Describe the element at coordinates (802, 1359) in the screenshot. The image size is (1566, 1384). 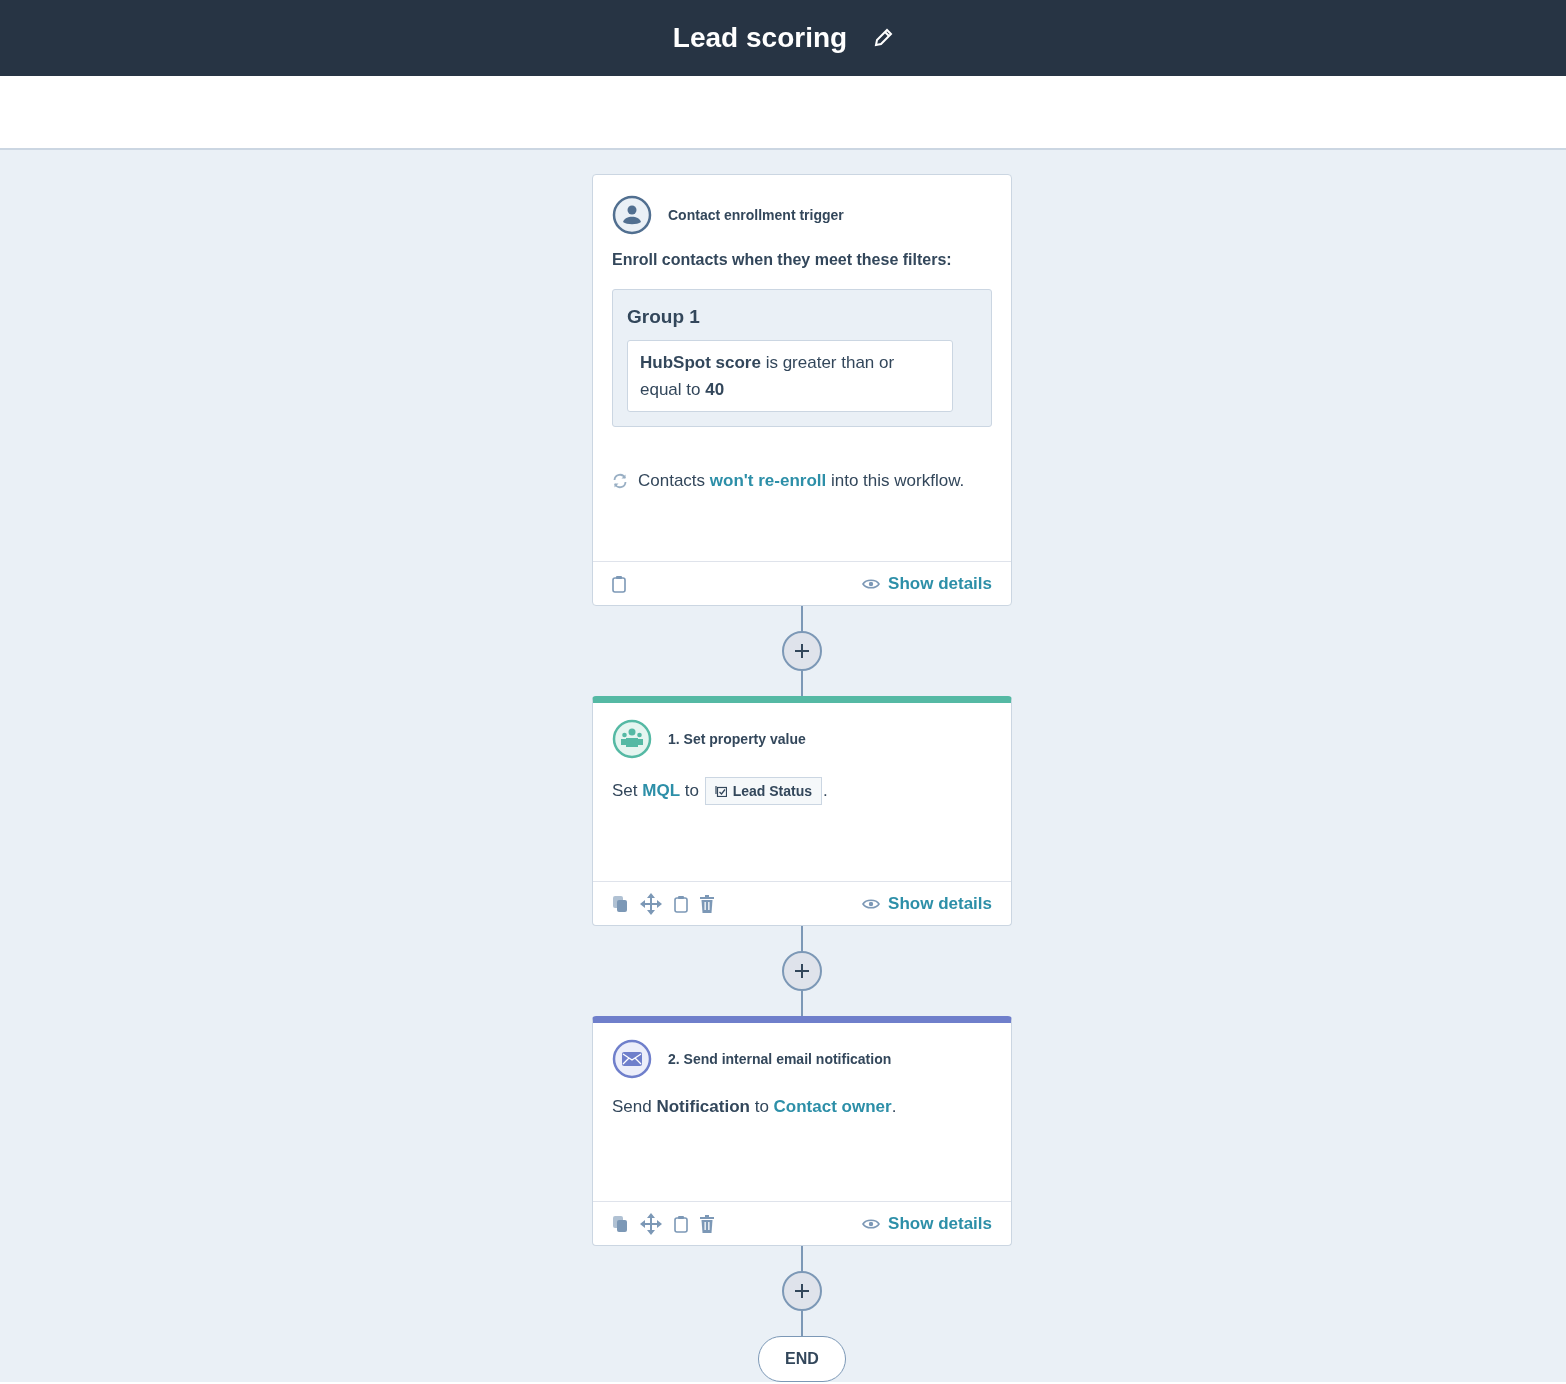
I see `end-node: END` at that location.